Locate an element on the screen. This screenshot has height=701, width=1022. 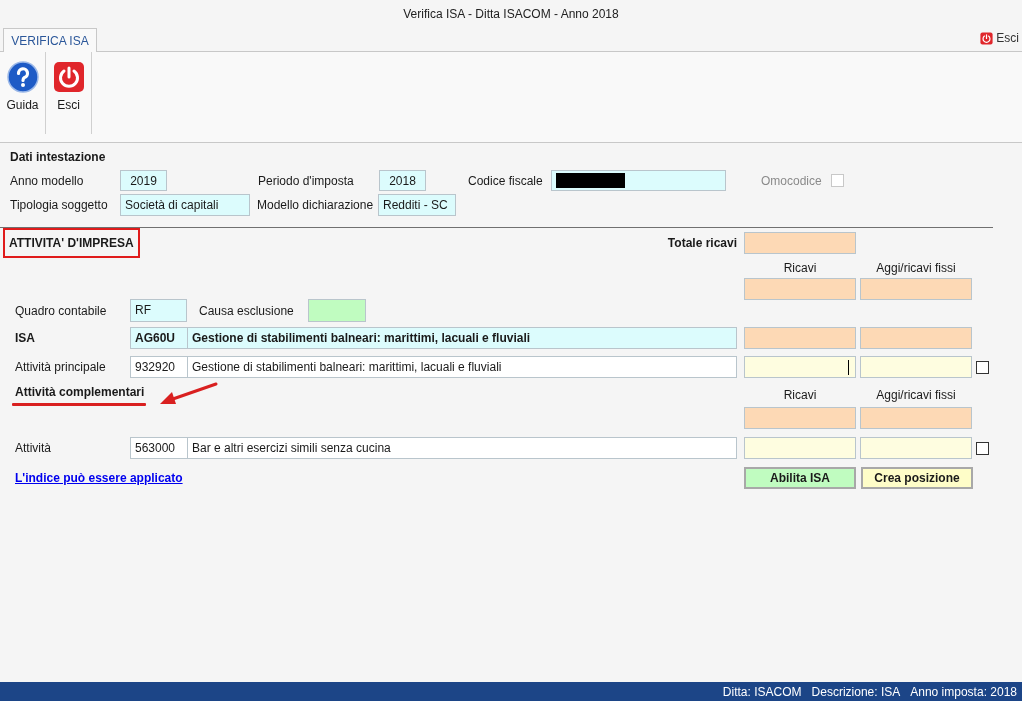
field-label: Periodo d'imposta is located at coordinates (306, 181).